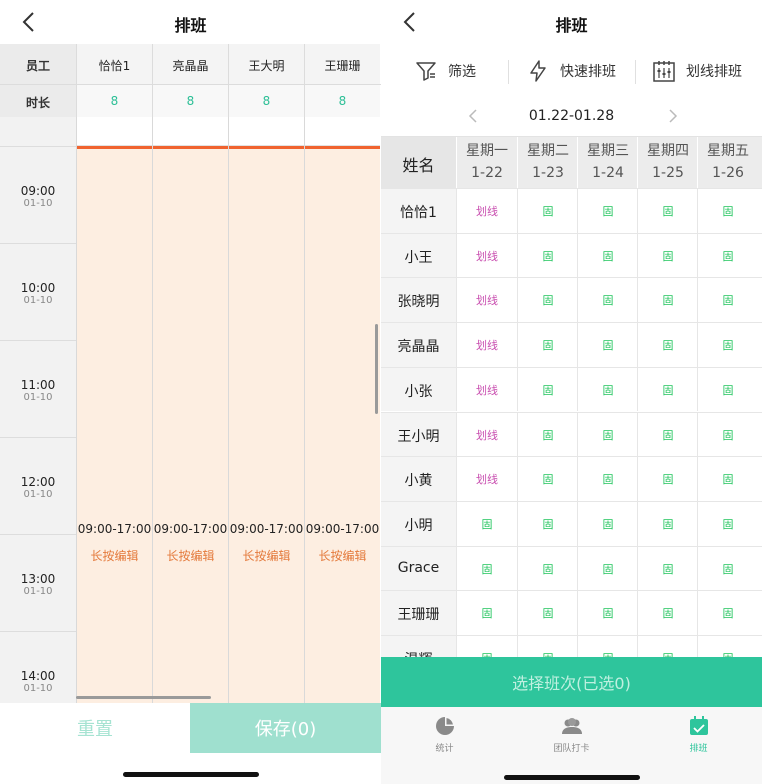 This screenshot has height=784, width=762. I want to click on select-shift-button: 选择班次(已选0), so click(571, 682).